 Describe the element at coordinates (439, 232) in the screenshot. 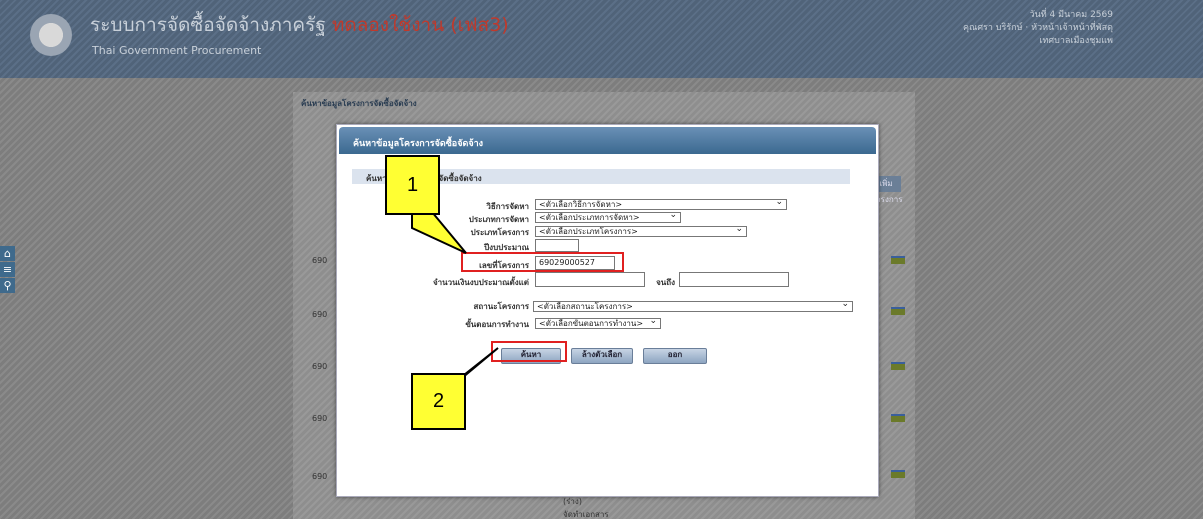

I see `callout-1-pointer` at that location.